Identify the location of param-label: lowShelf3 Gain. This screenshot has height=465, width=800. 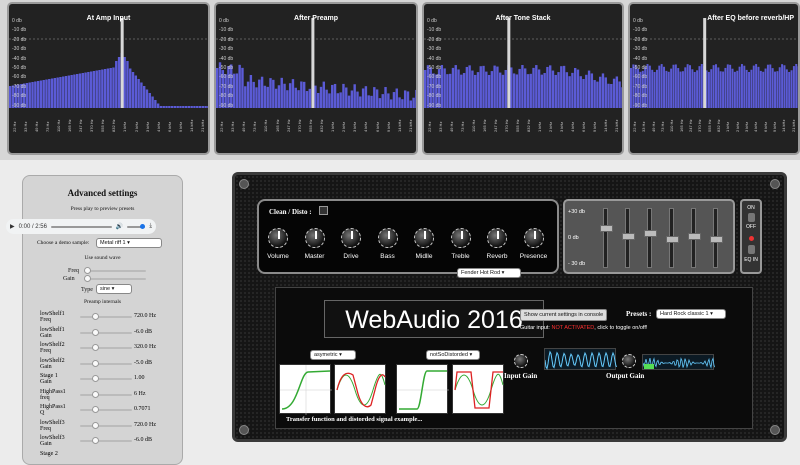
(52, 441).